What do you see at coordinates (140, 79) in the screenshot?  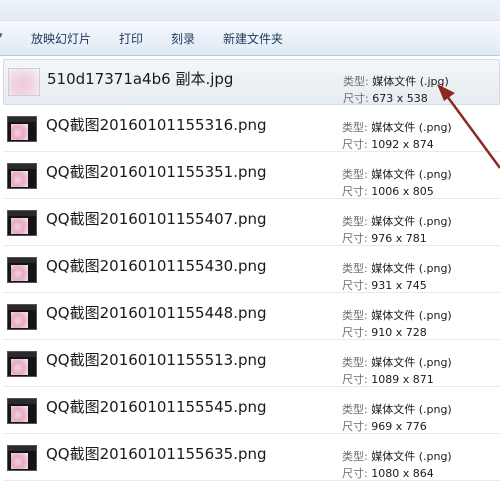 I see `file-name: 510d17371a4b6 副本.jpg` at bounding box center [140, 79].